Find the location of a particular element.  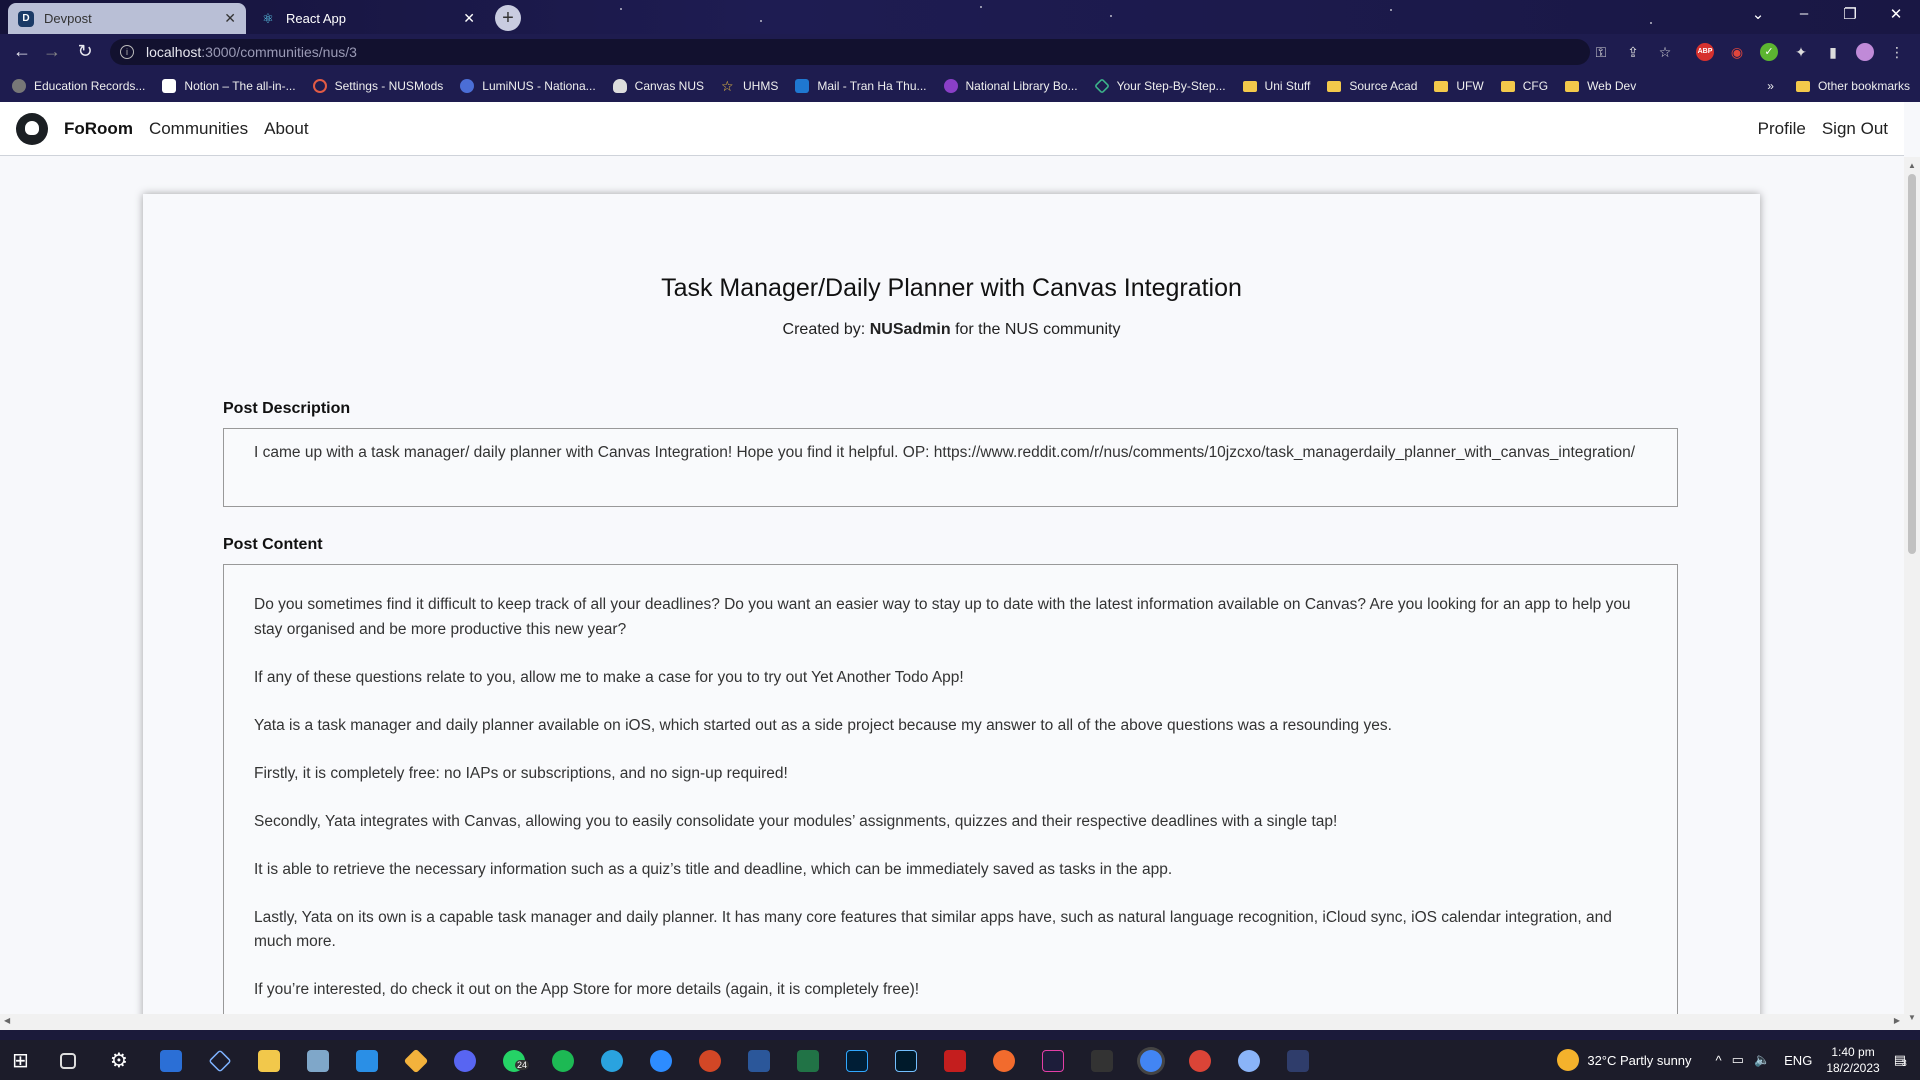

canvas-icon is located at coordinates (619, 86).